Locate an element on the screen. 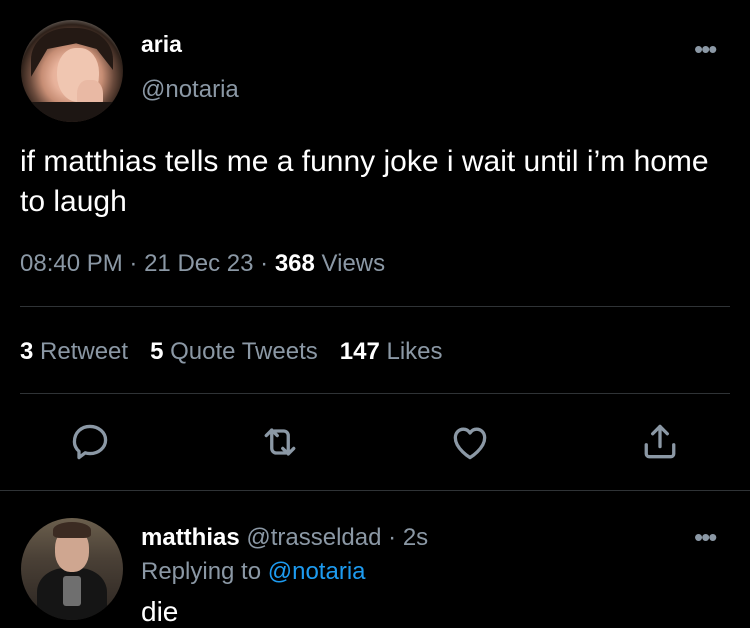 The width and height of the screenshot is (750, 628). reply-author-name: matthias is located at coordinates (190, 537).